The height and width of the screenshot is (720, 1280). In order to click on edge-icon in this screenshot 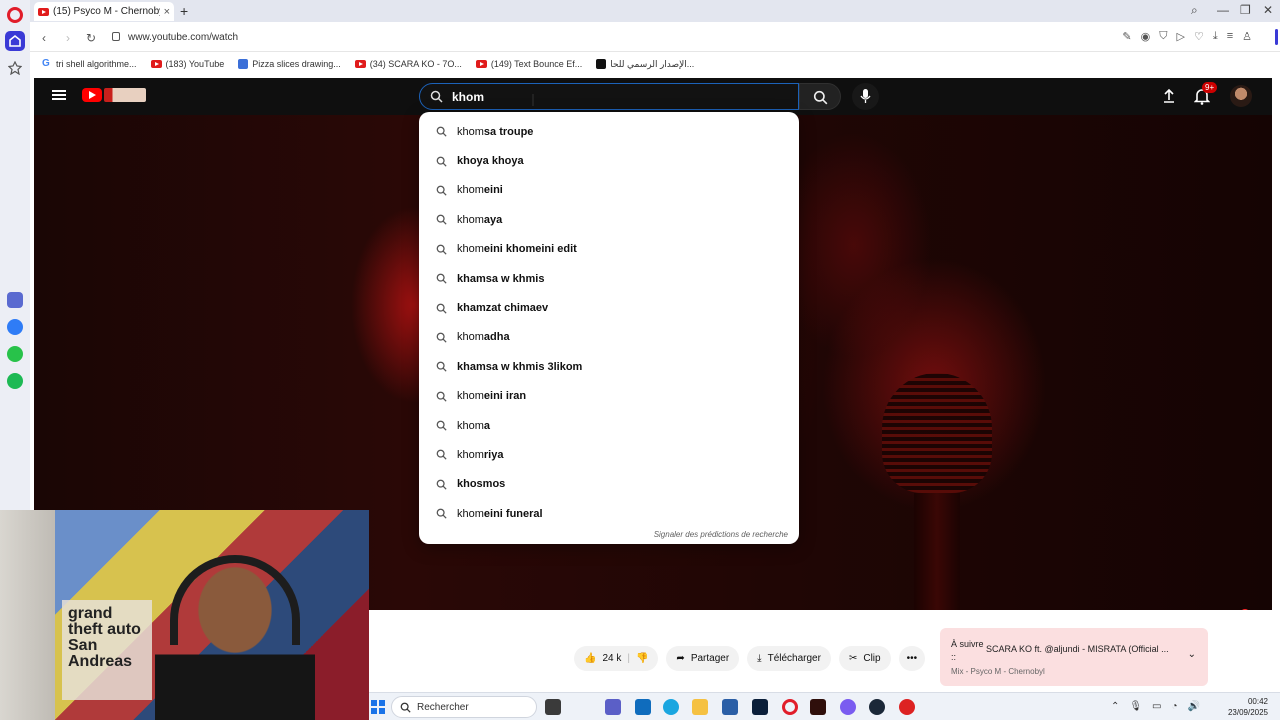, I will do `click(671, 707)`.